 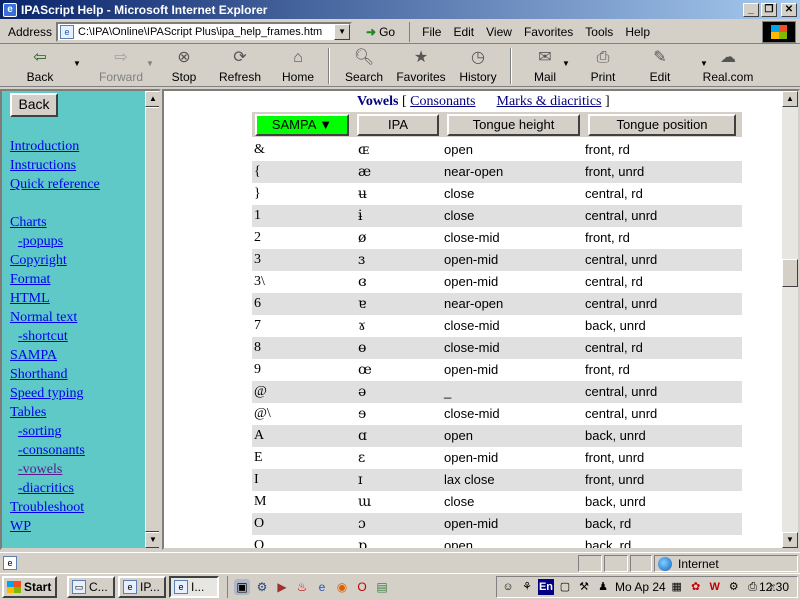 I want to click on sort-tongue-height-button: Tongue height, so click(x=513, y=125).